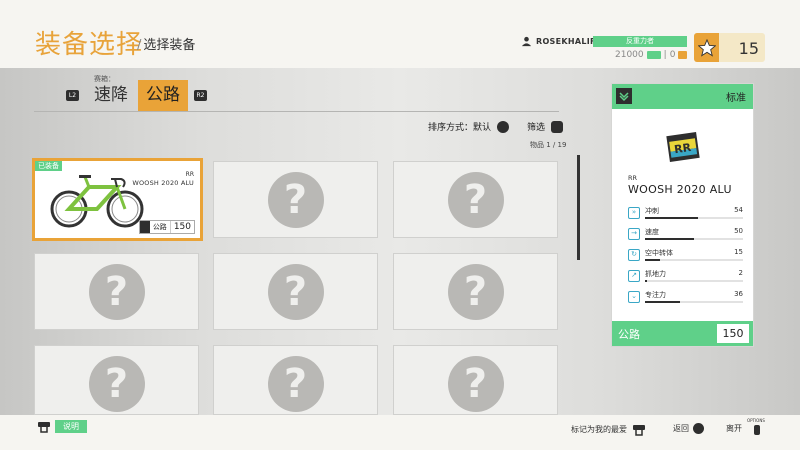 The width and height of the screenshot is (800, 450). What do you see at coordinates (681, 428) in the screenshot?
I see `back-label: 返回` at bounding box center [681, 428].